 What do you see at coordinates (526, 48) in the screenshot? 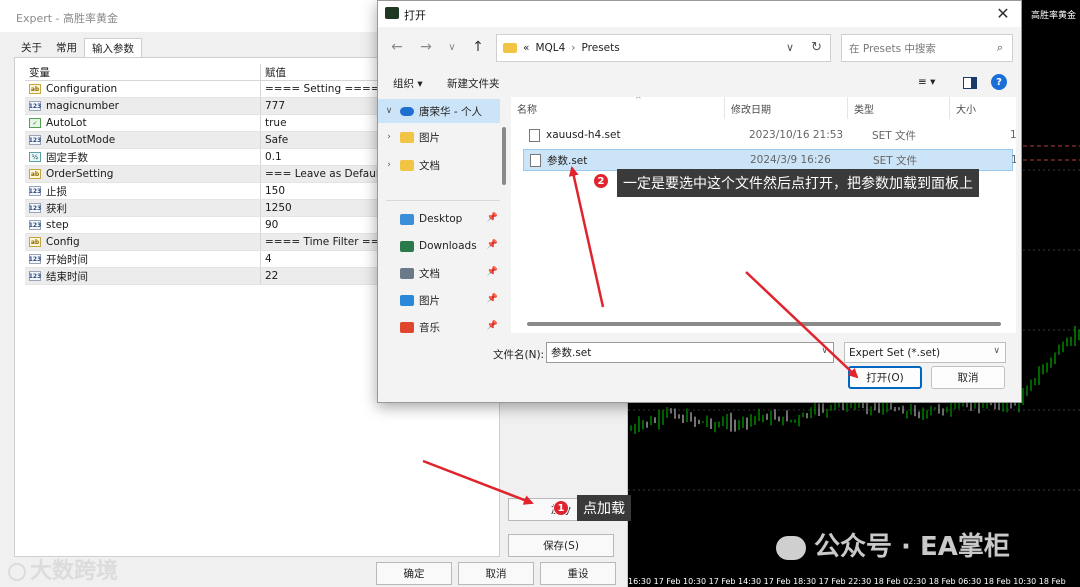
I see `breadcrumb-overflow: «` at bounding box center [526, 48].